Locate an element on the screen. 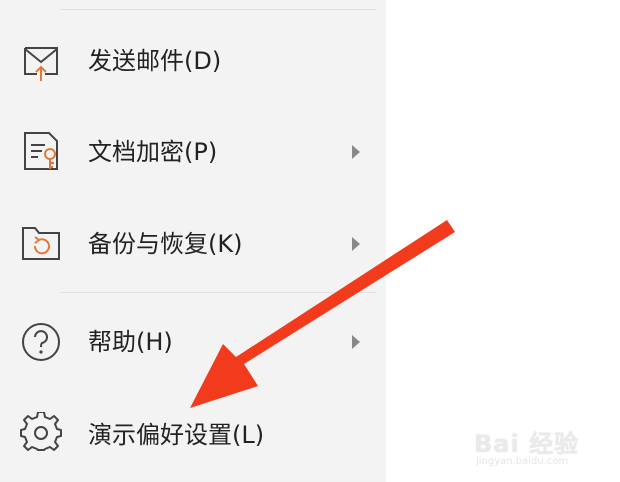  menu-item-label: 备份与恢复(K) is located at coordinates (165, 244).